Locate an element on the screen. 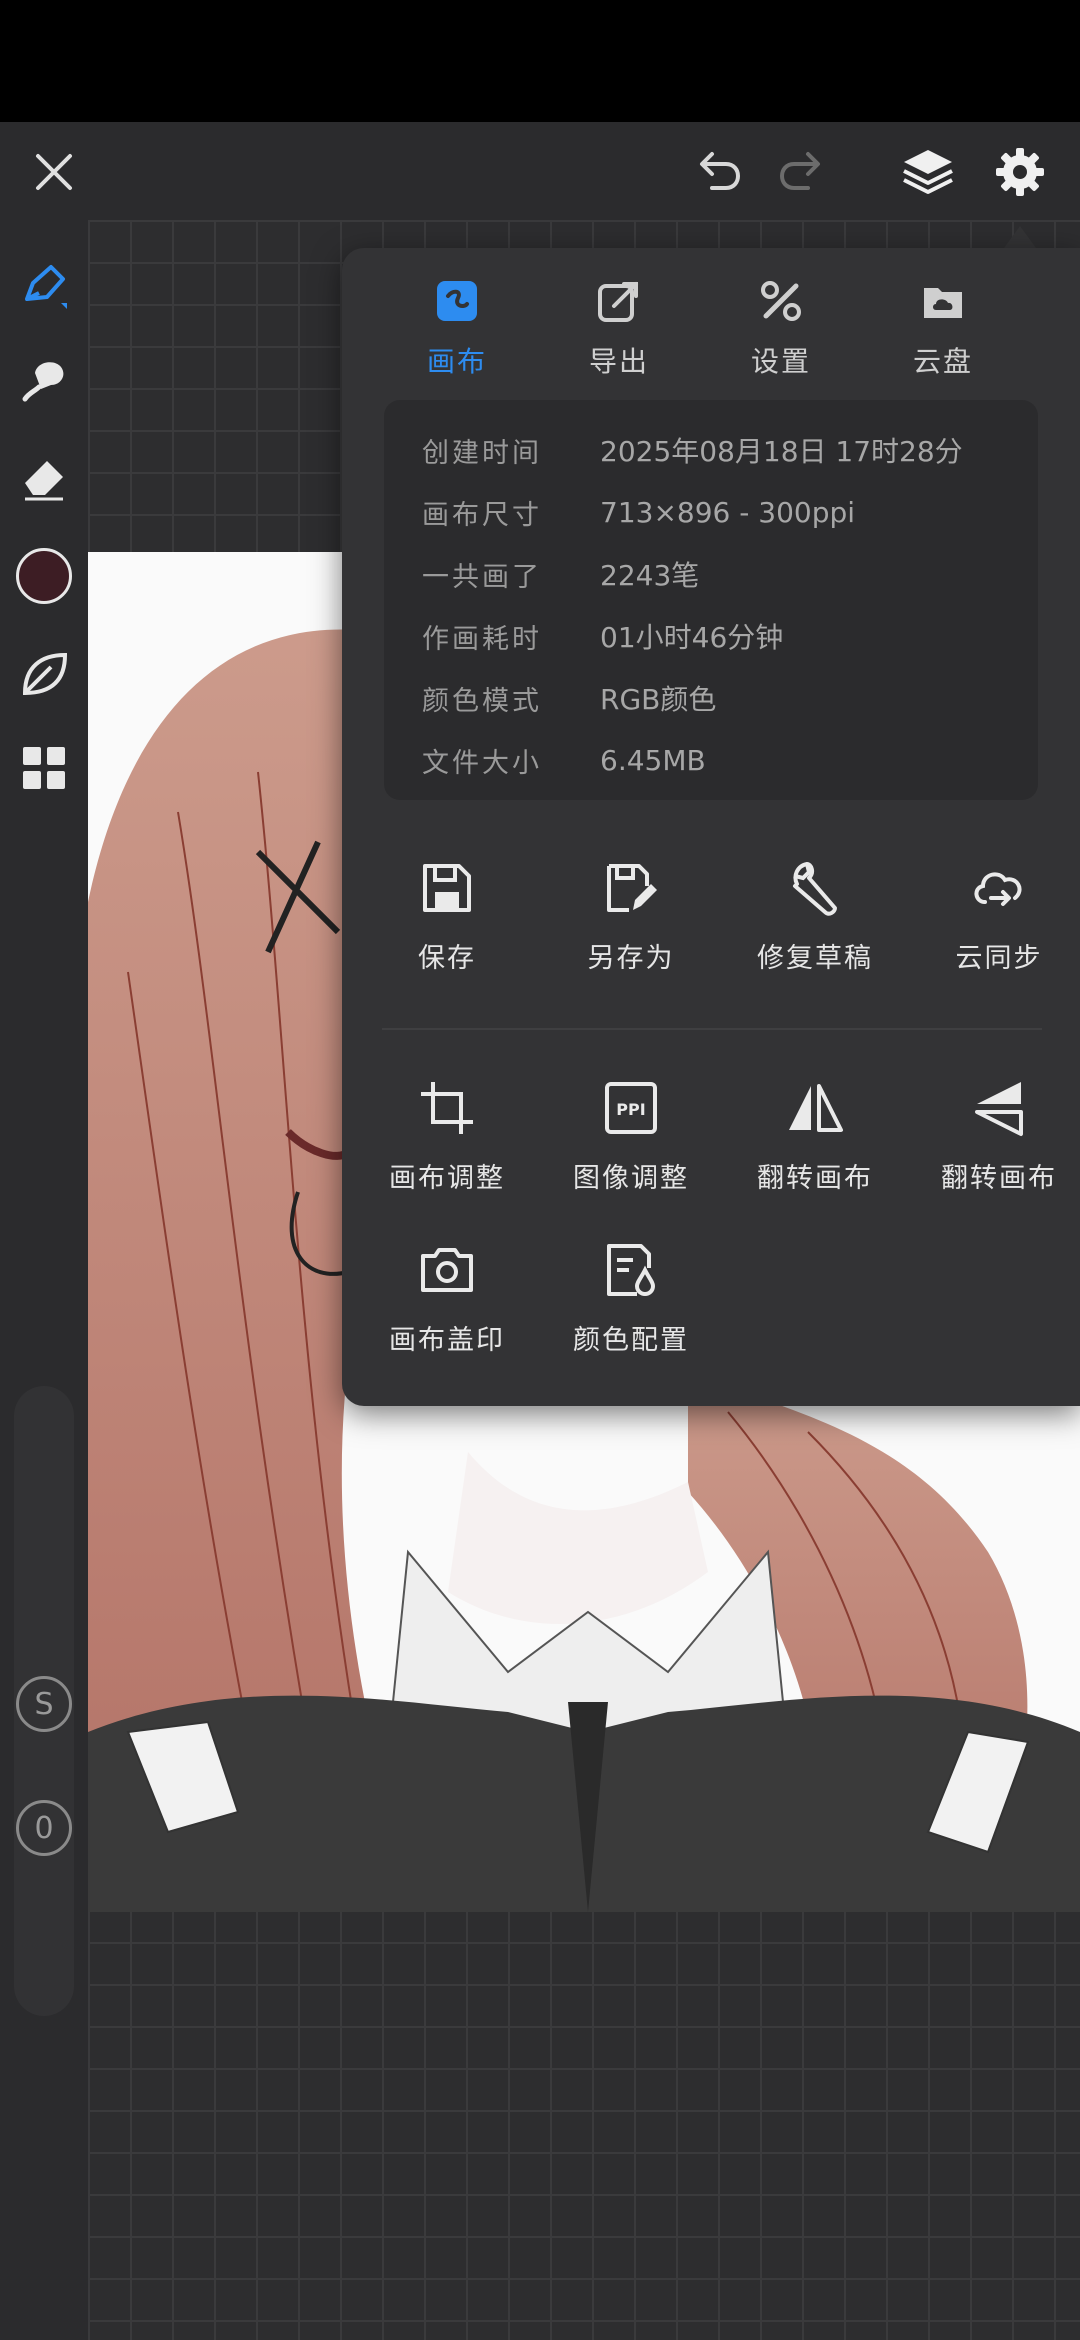 The image size is (1080, 2340). info-value: 2243笔 is located at coordinates (650, 575).